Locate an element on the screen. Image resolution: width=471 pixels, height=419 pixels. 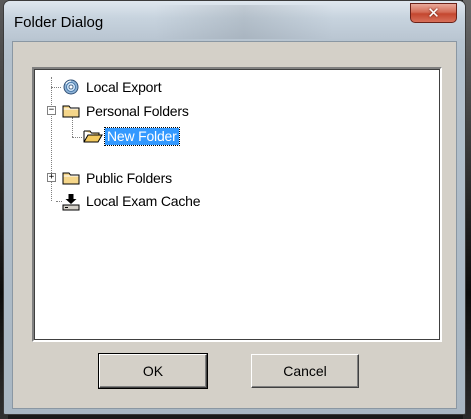
download-drive-icon is located at coordinates (71, 202).